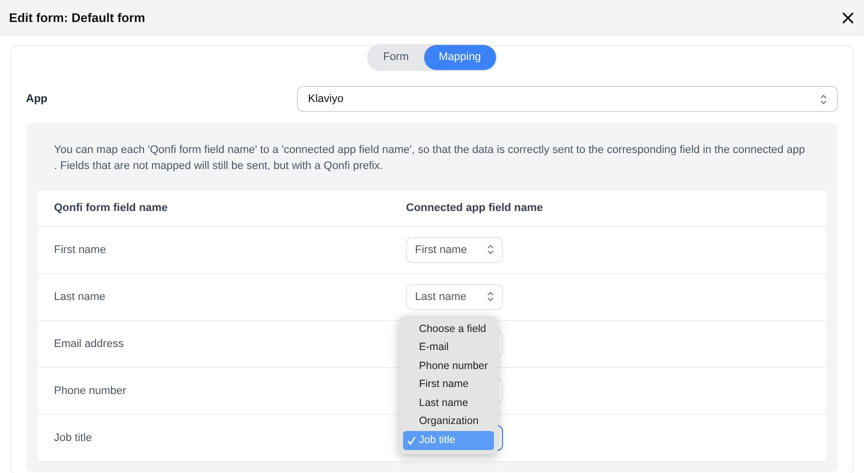 This screenshot has height=473, width=864. Describe the element at coordinates (848, 18) in the screenshot. I see `close-button` at that location.